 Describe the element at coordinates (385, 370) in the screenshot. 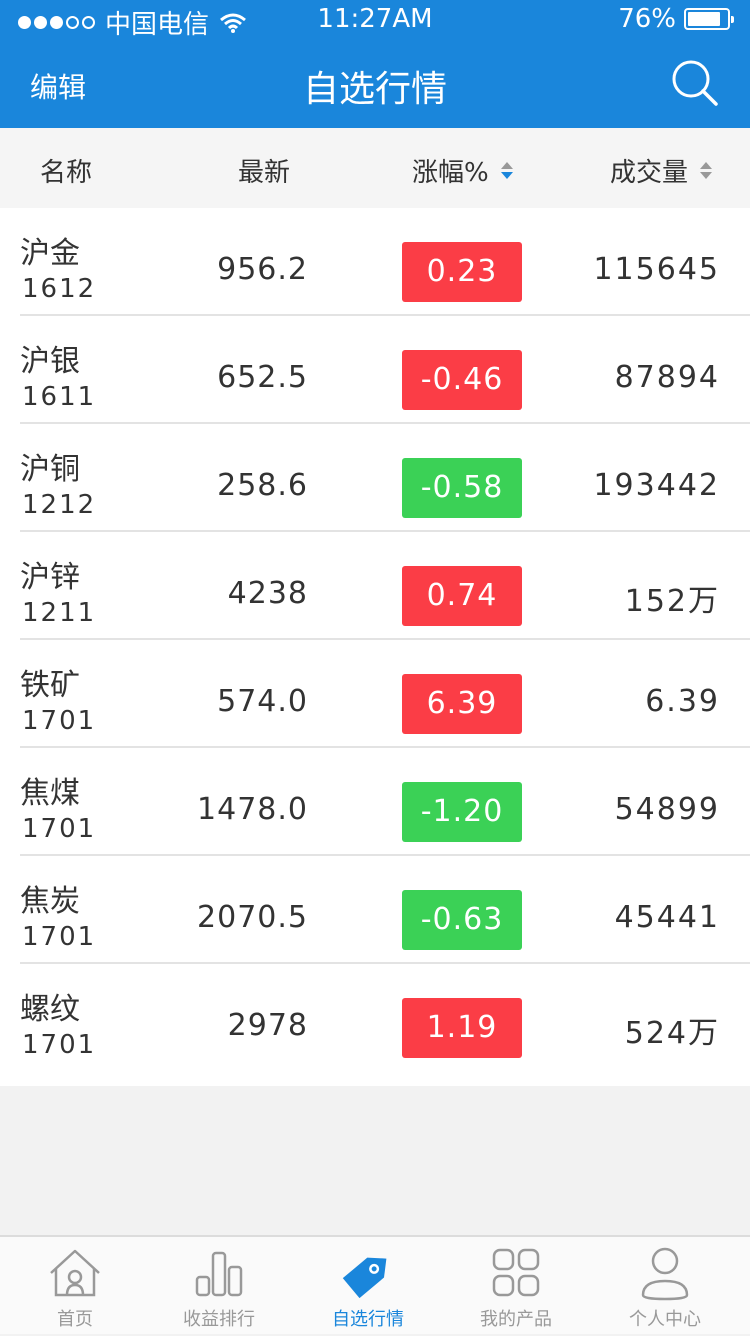

I see `table-row: 沪银 1611 652.5 -0.46 87894` at that location.